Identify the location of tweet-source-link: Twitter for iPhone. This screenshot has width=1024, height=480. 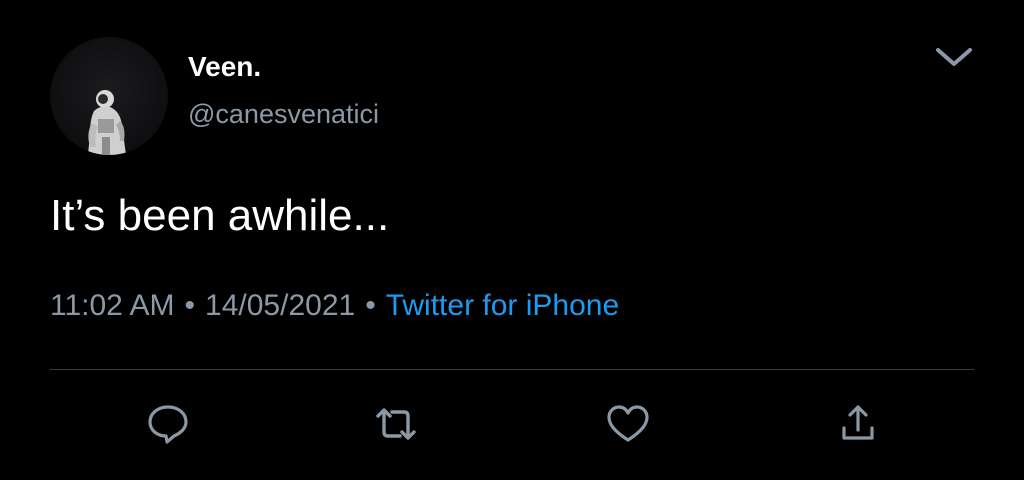
(502, 305).